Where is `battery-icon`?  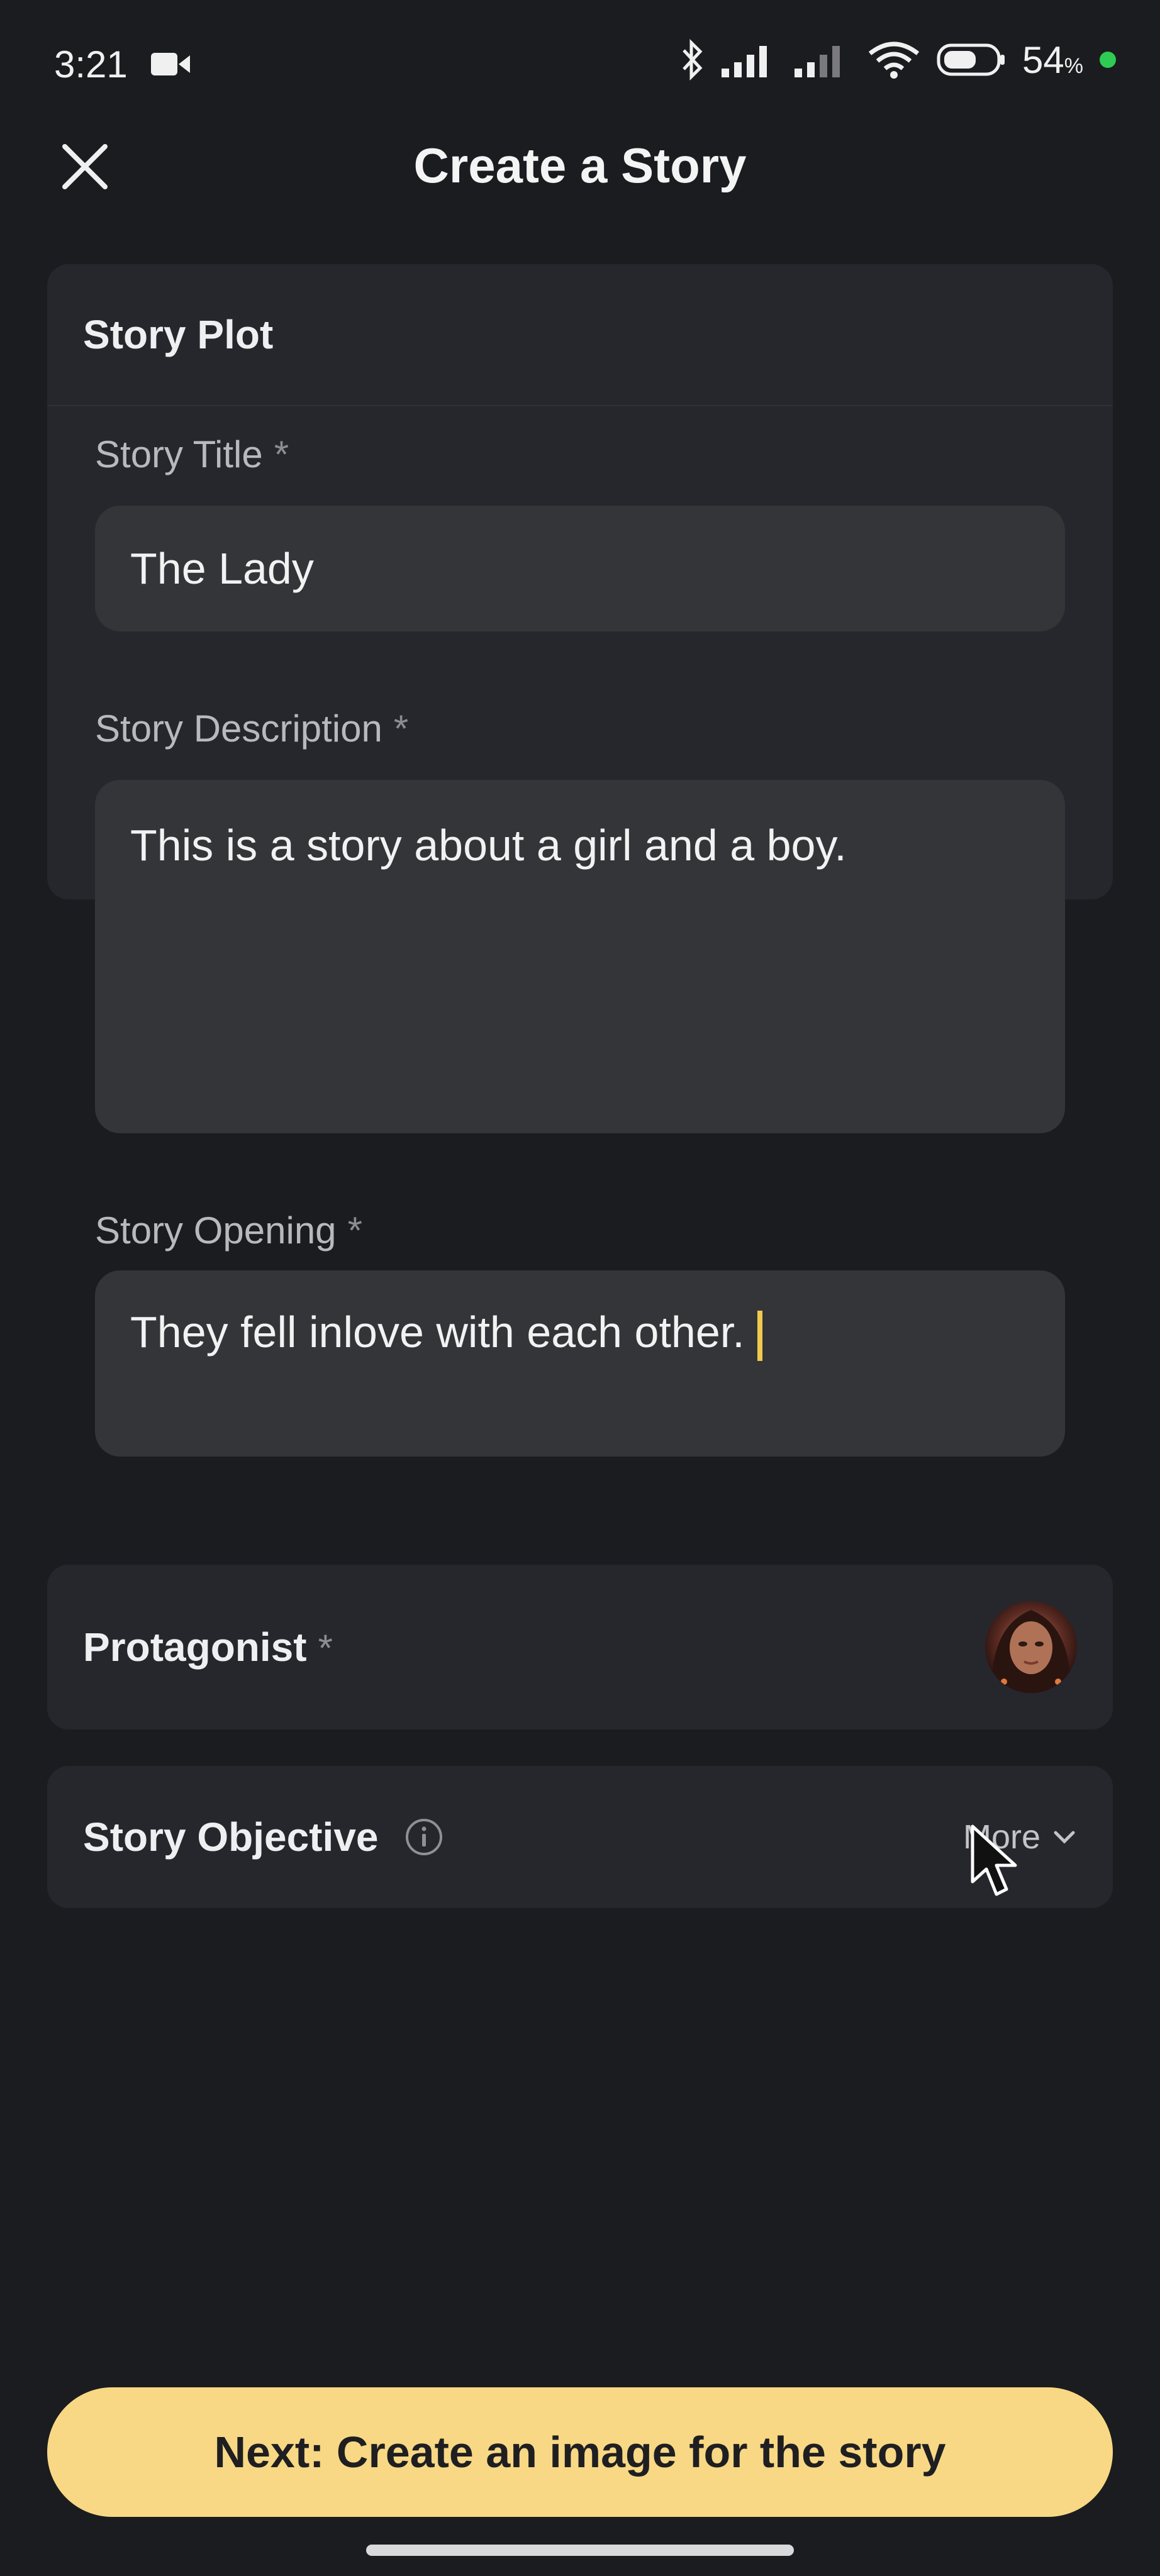 battery-icon is located at coordinates (971, 59).